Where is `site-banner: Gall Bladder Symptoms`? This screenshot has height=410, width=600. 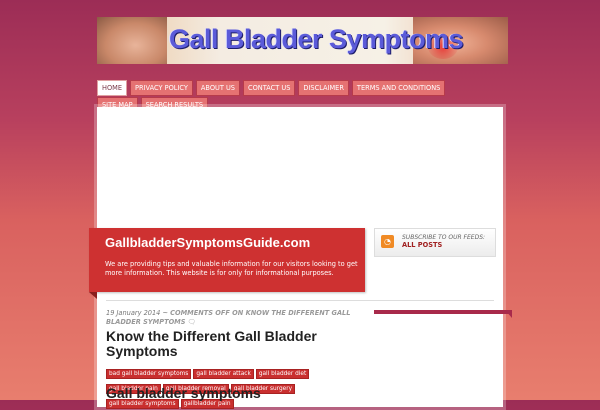 site-banner: Gall Bladder Symptoms is located at coordinates (302, 40).